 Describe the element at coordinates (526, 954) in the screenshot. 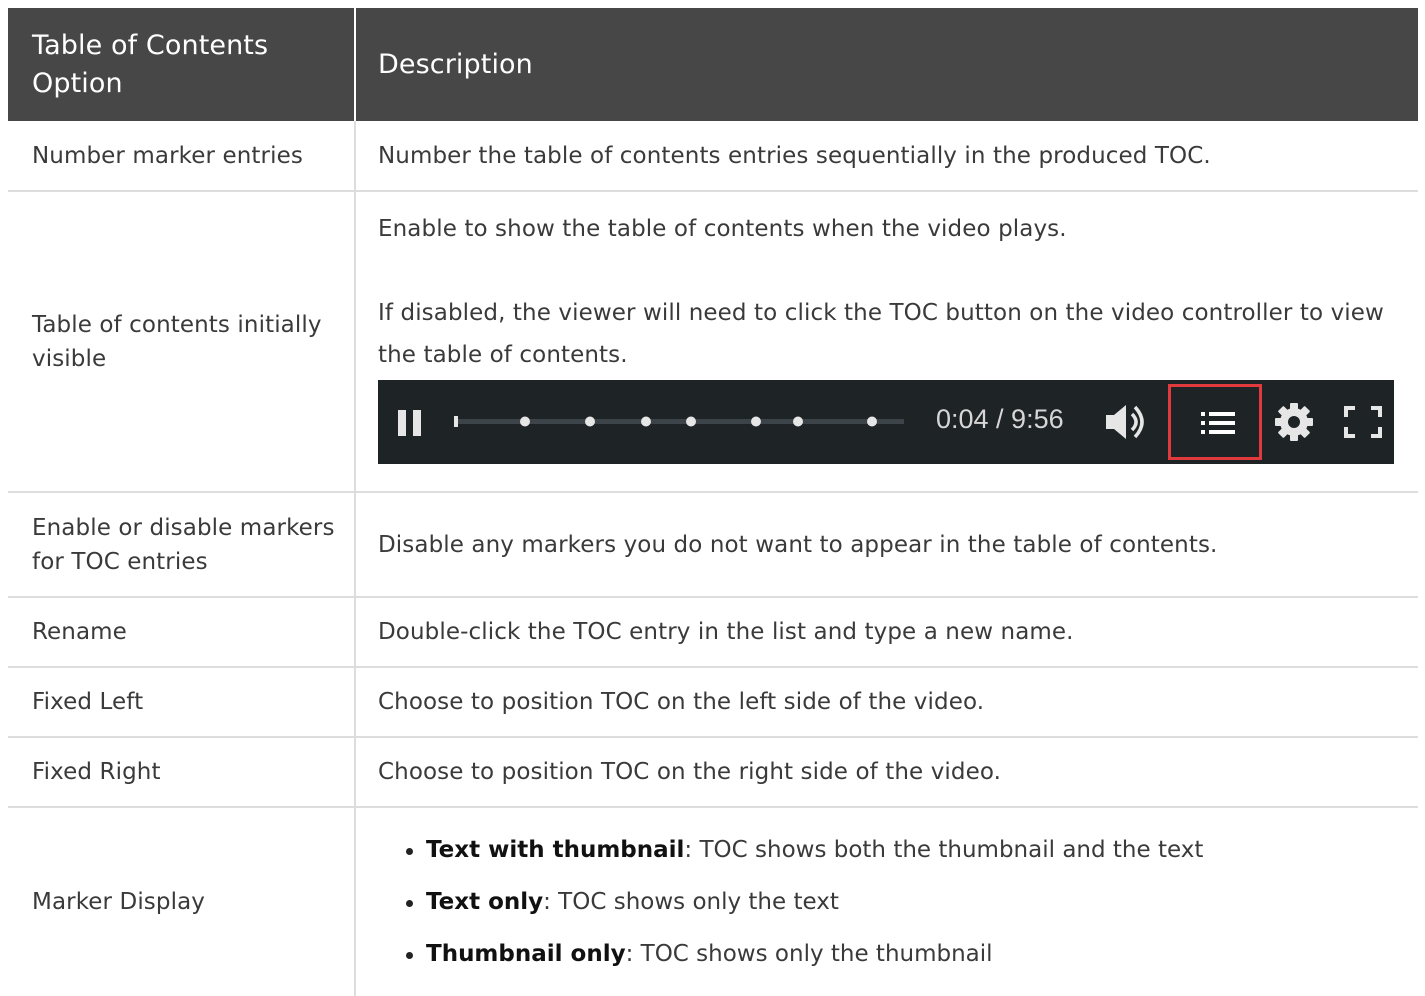

I see `bullet-term: Thumbnail only` at that location.